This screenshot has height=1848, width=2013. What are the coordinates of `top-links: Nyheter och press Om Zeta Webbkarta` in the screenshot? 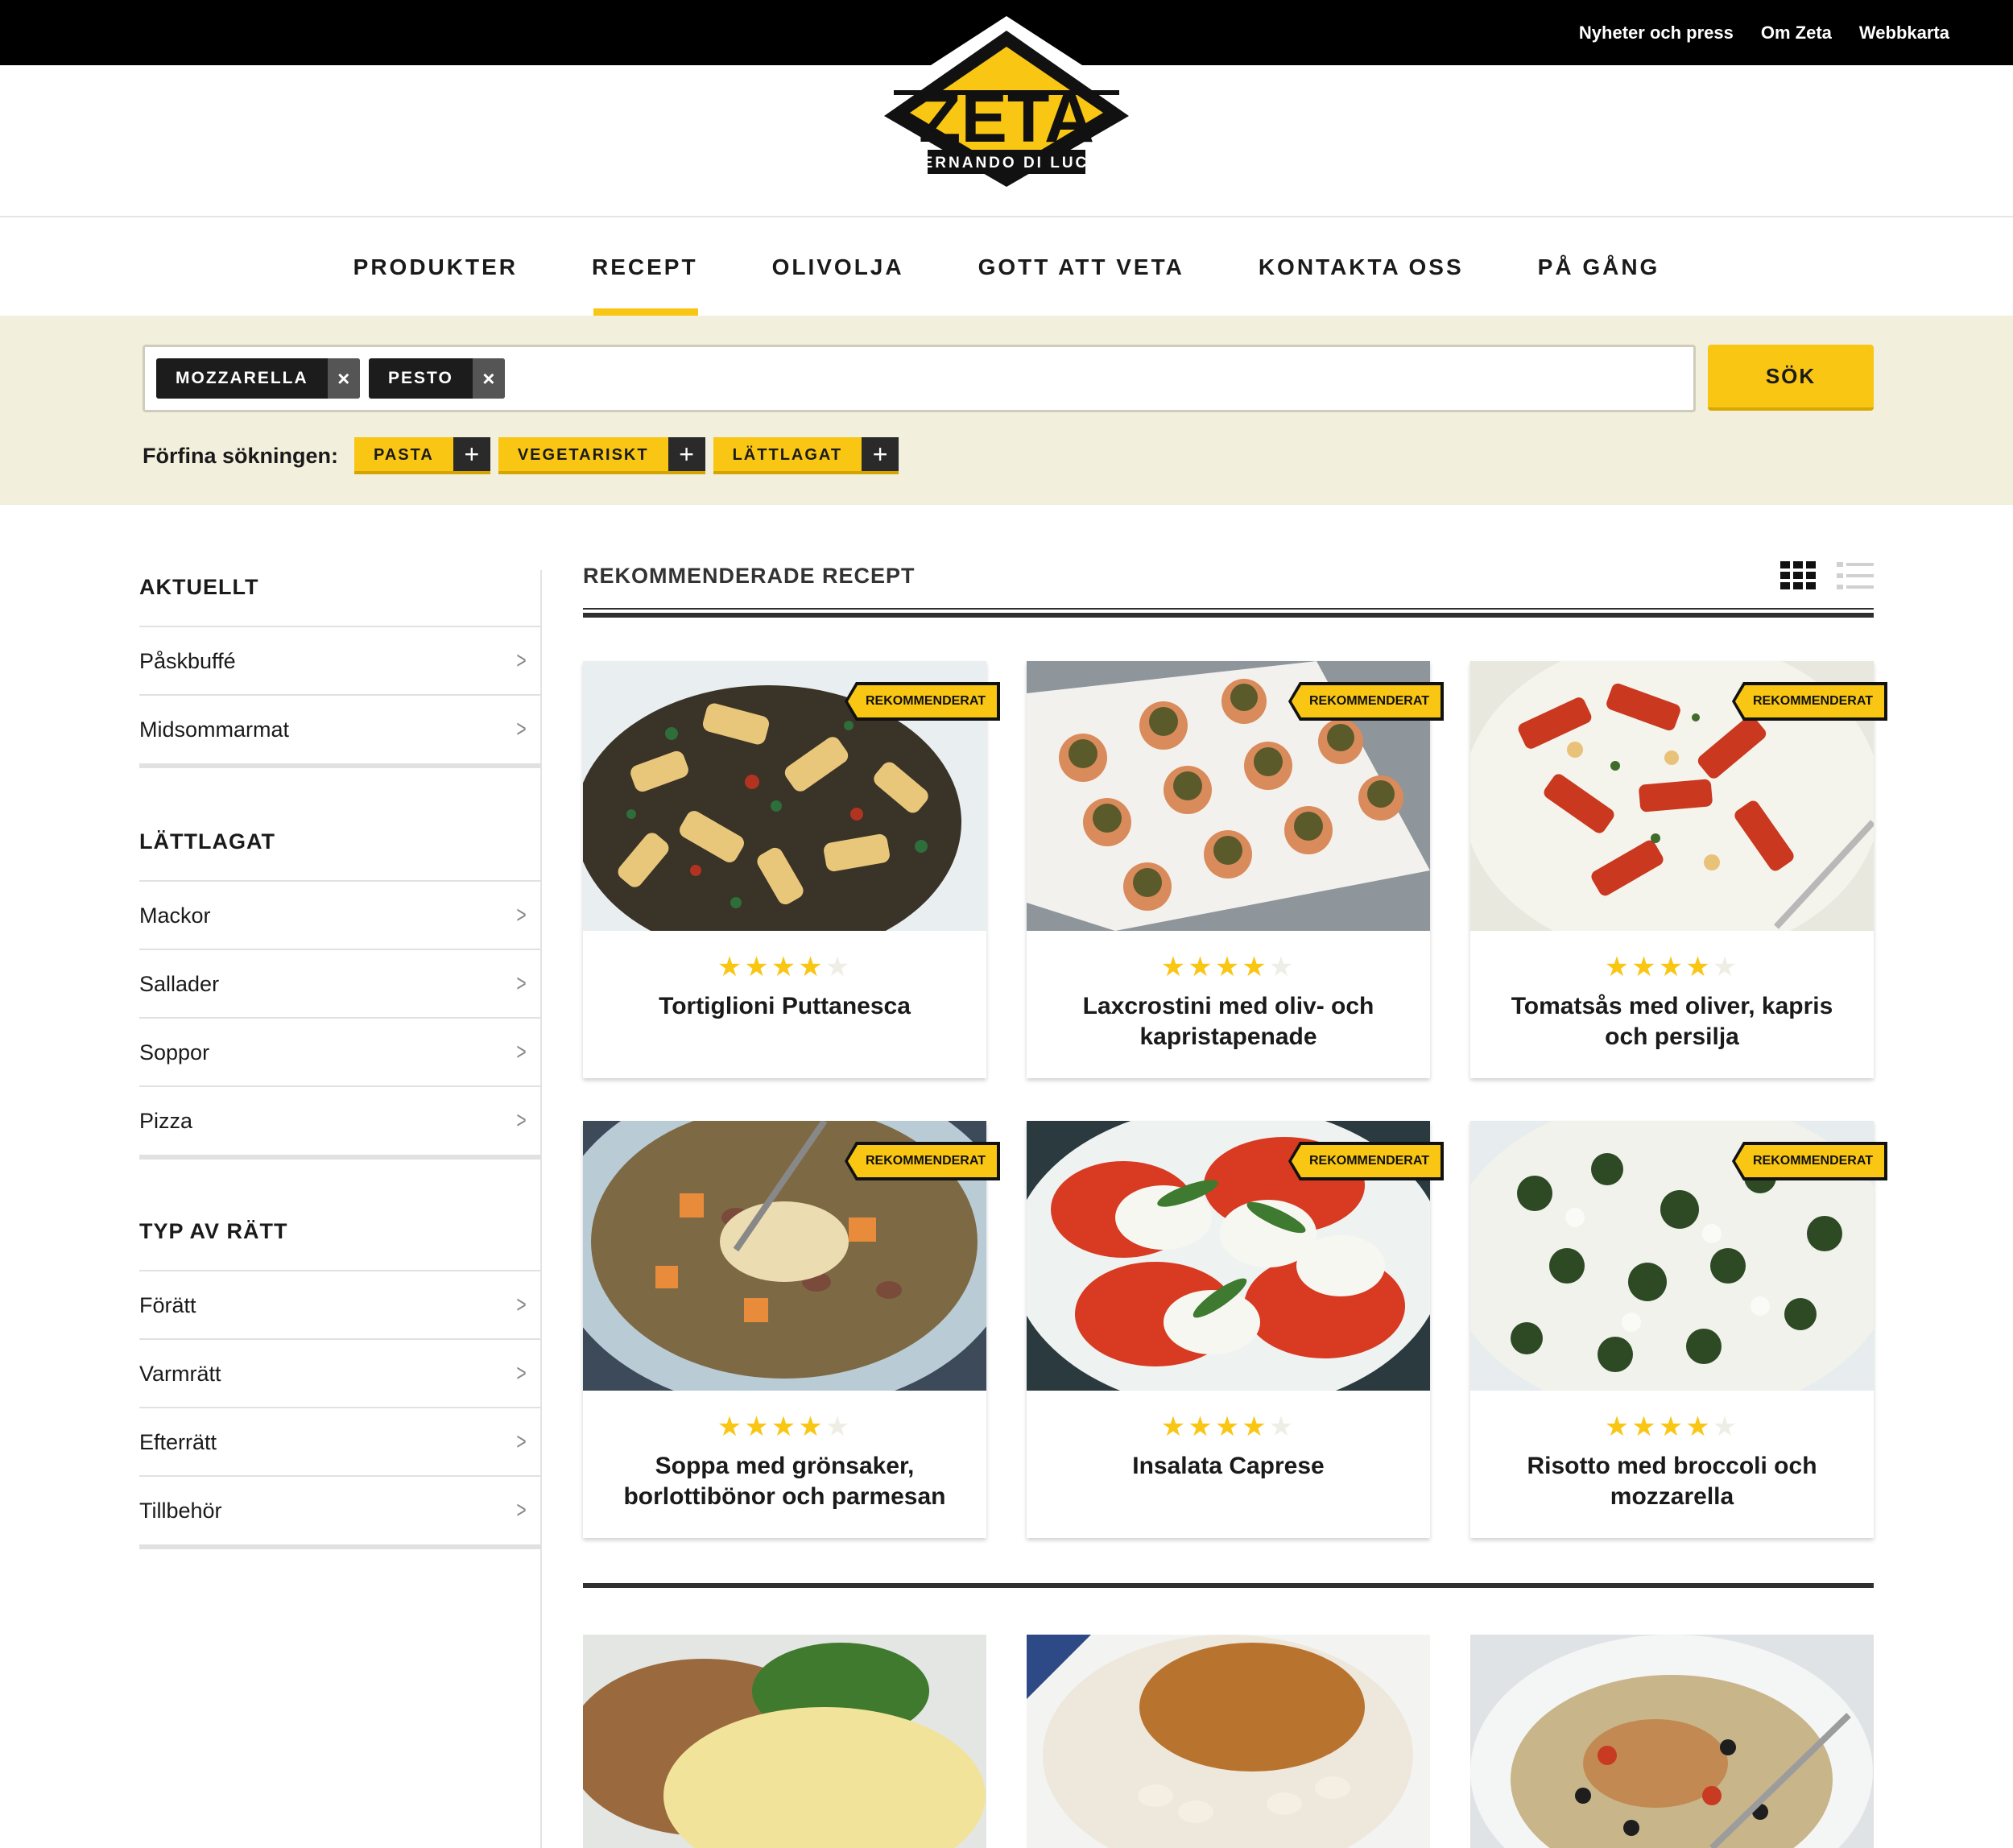 It's located at (1764, 32).